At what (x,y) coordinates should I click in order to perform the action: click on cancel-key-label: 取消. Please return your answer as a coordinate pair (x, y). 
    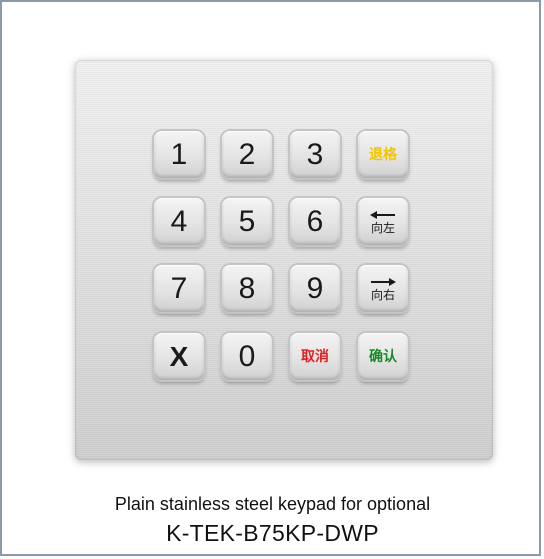
    Looking at the image, I should click on (315, 356).